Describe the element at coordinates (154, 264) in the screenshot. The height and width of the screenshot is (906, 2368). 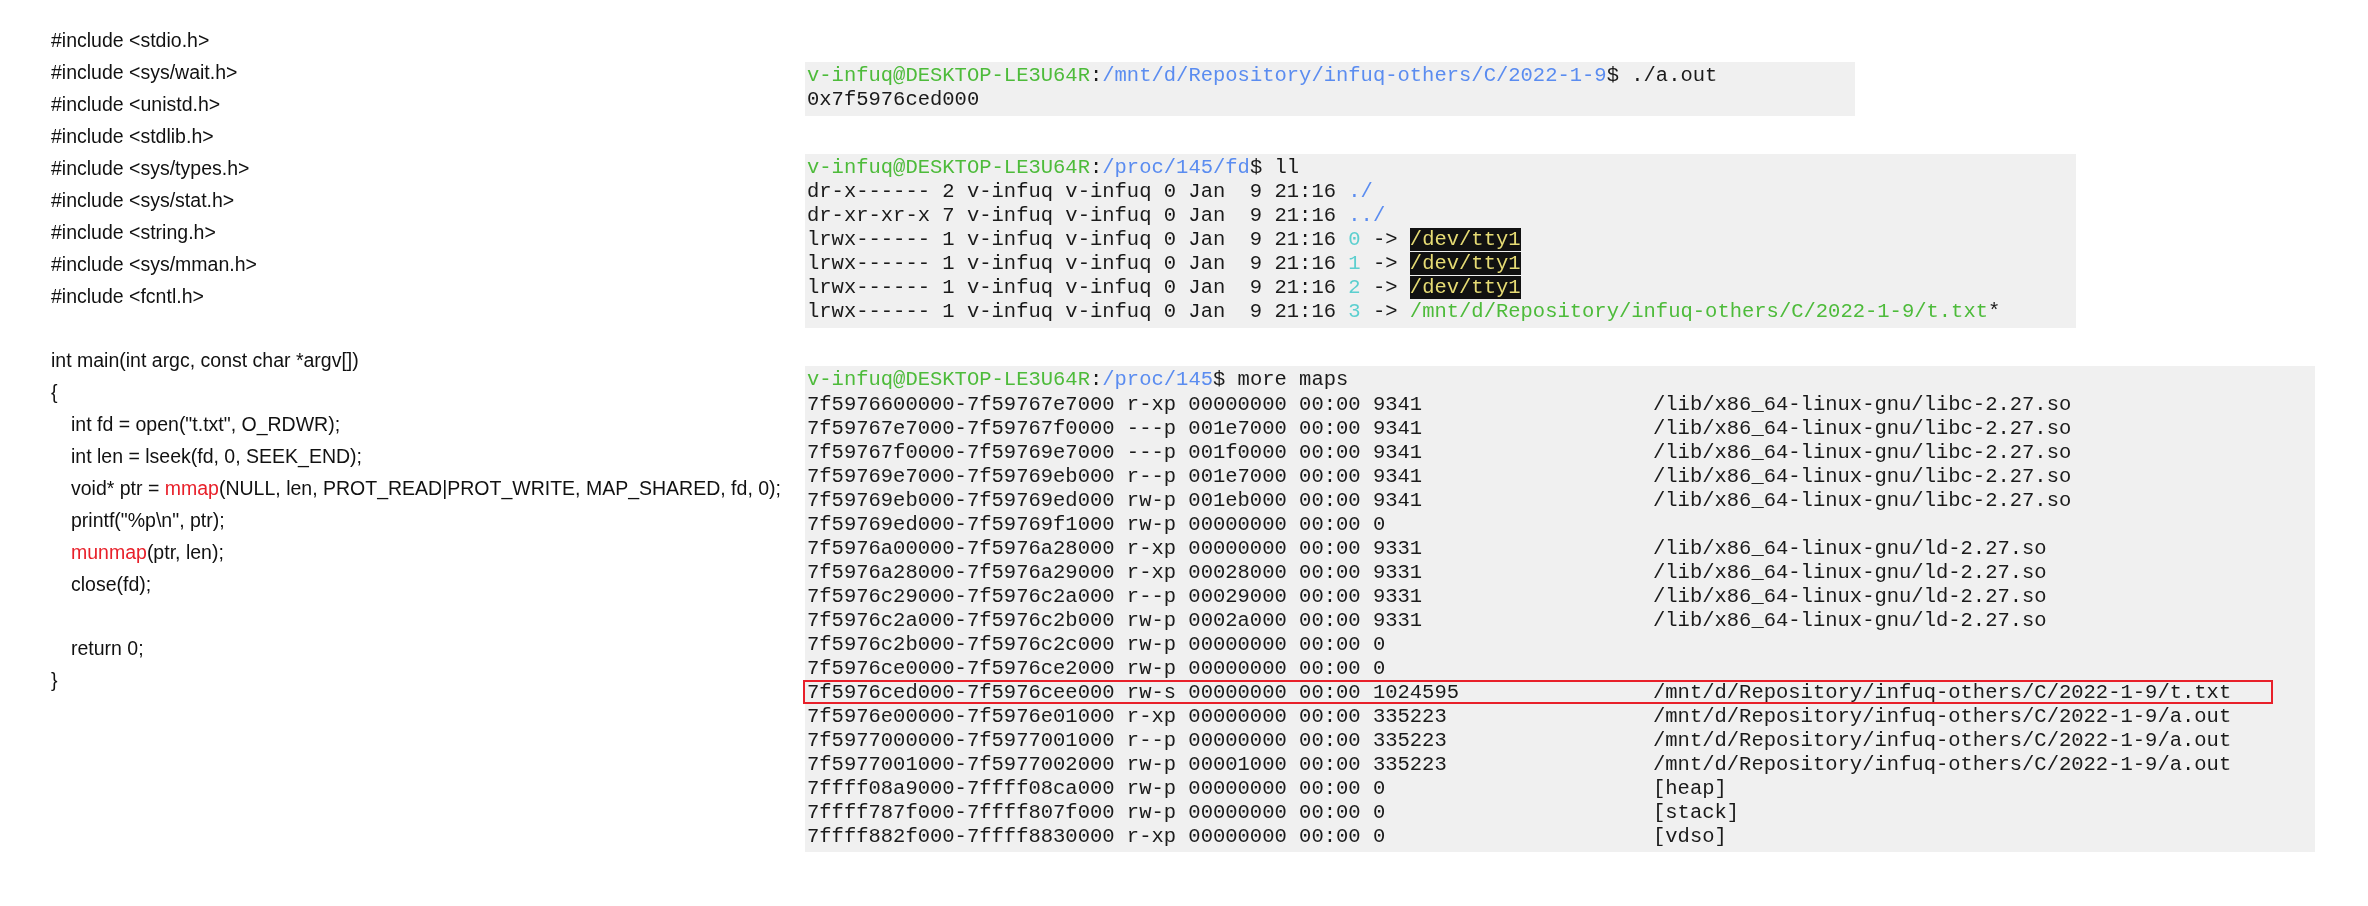
I see `code-line: #include <sys/mman.h>` at that location.